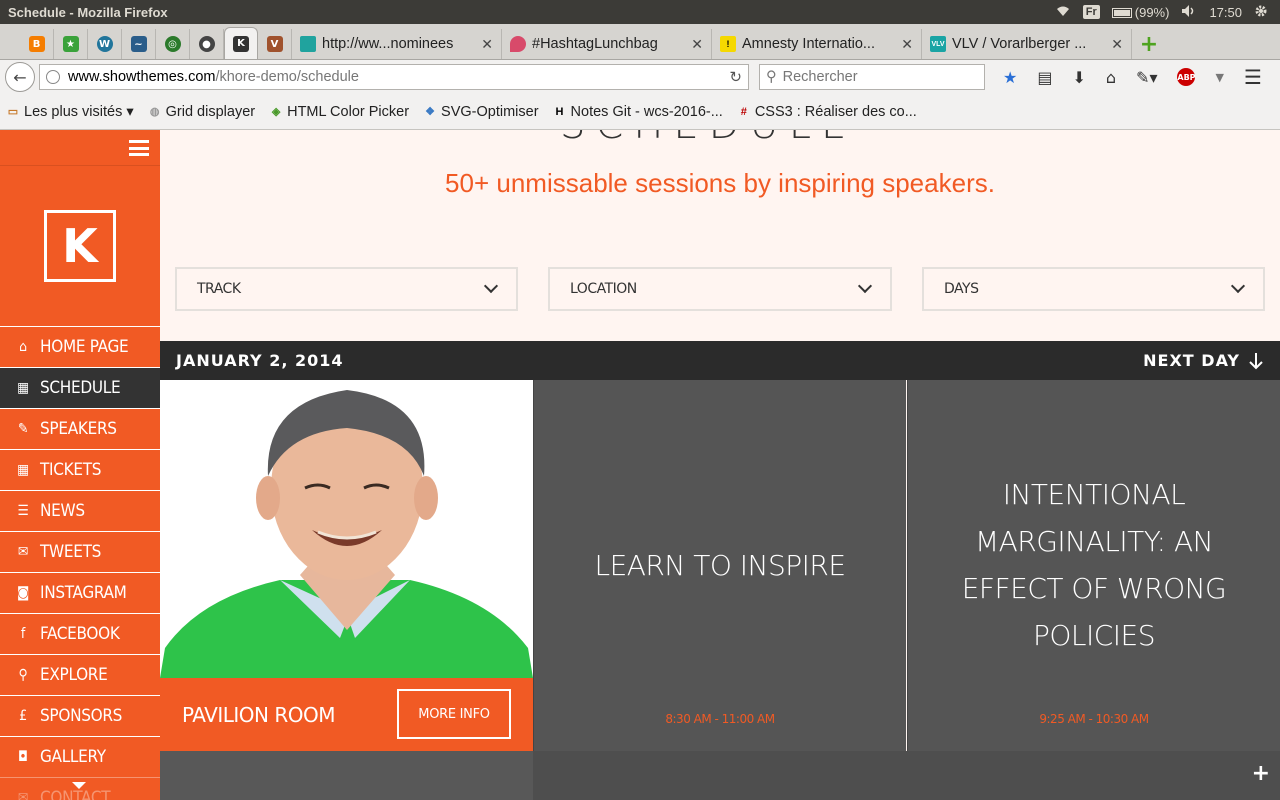  What do you see at coordinates (80, 469) in the screenshot?
I see `sidebar-item-tickets: ▦ TICKETS` at bounding box center [80, 469].